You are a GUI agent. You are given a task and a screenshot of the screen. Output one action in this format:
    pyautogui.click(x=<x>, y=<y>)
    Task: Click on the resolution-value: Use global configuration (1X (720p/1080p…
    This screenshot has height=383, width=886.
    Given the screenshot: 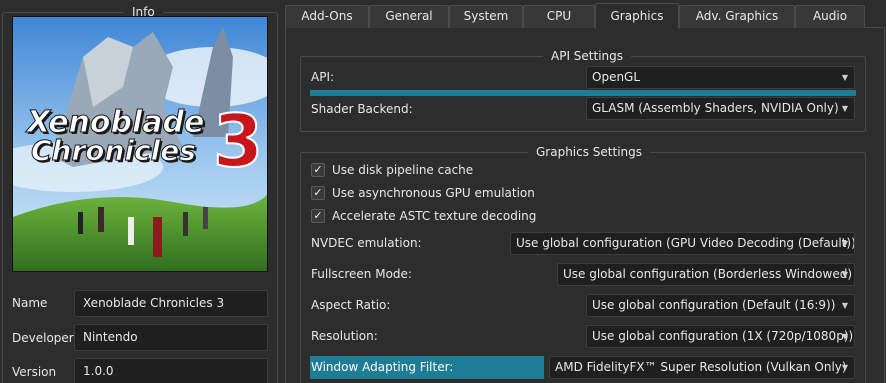 What is the action you would take?
    pyautogui.click(x=723, y=336)
    